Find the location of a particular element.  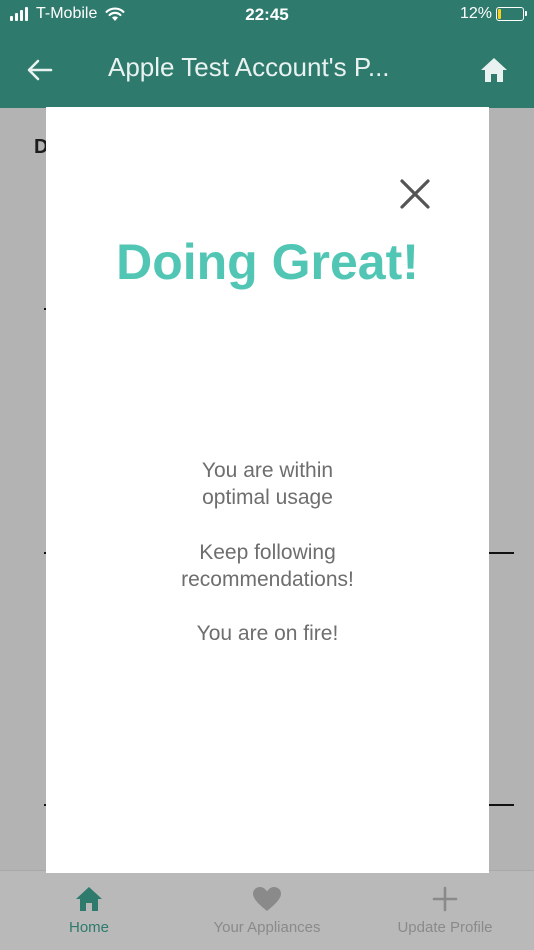

tab-home: Home is located at coordinates (89, 910).